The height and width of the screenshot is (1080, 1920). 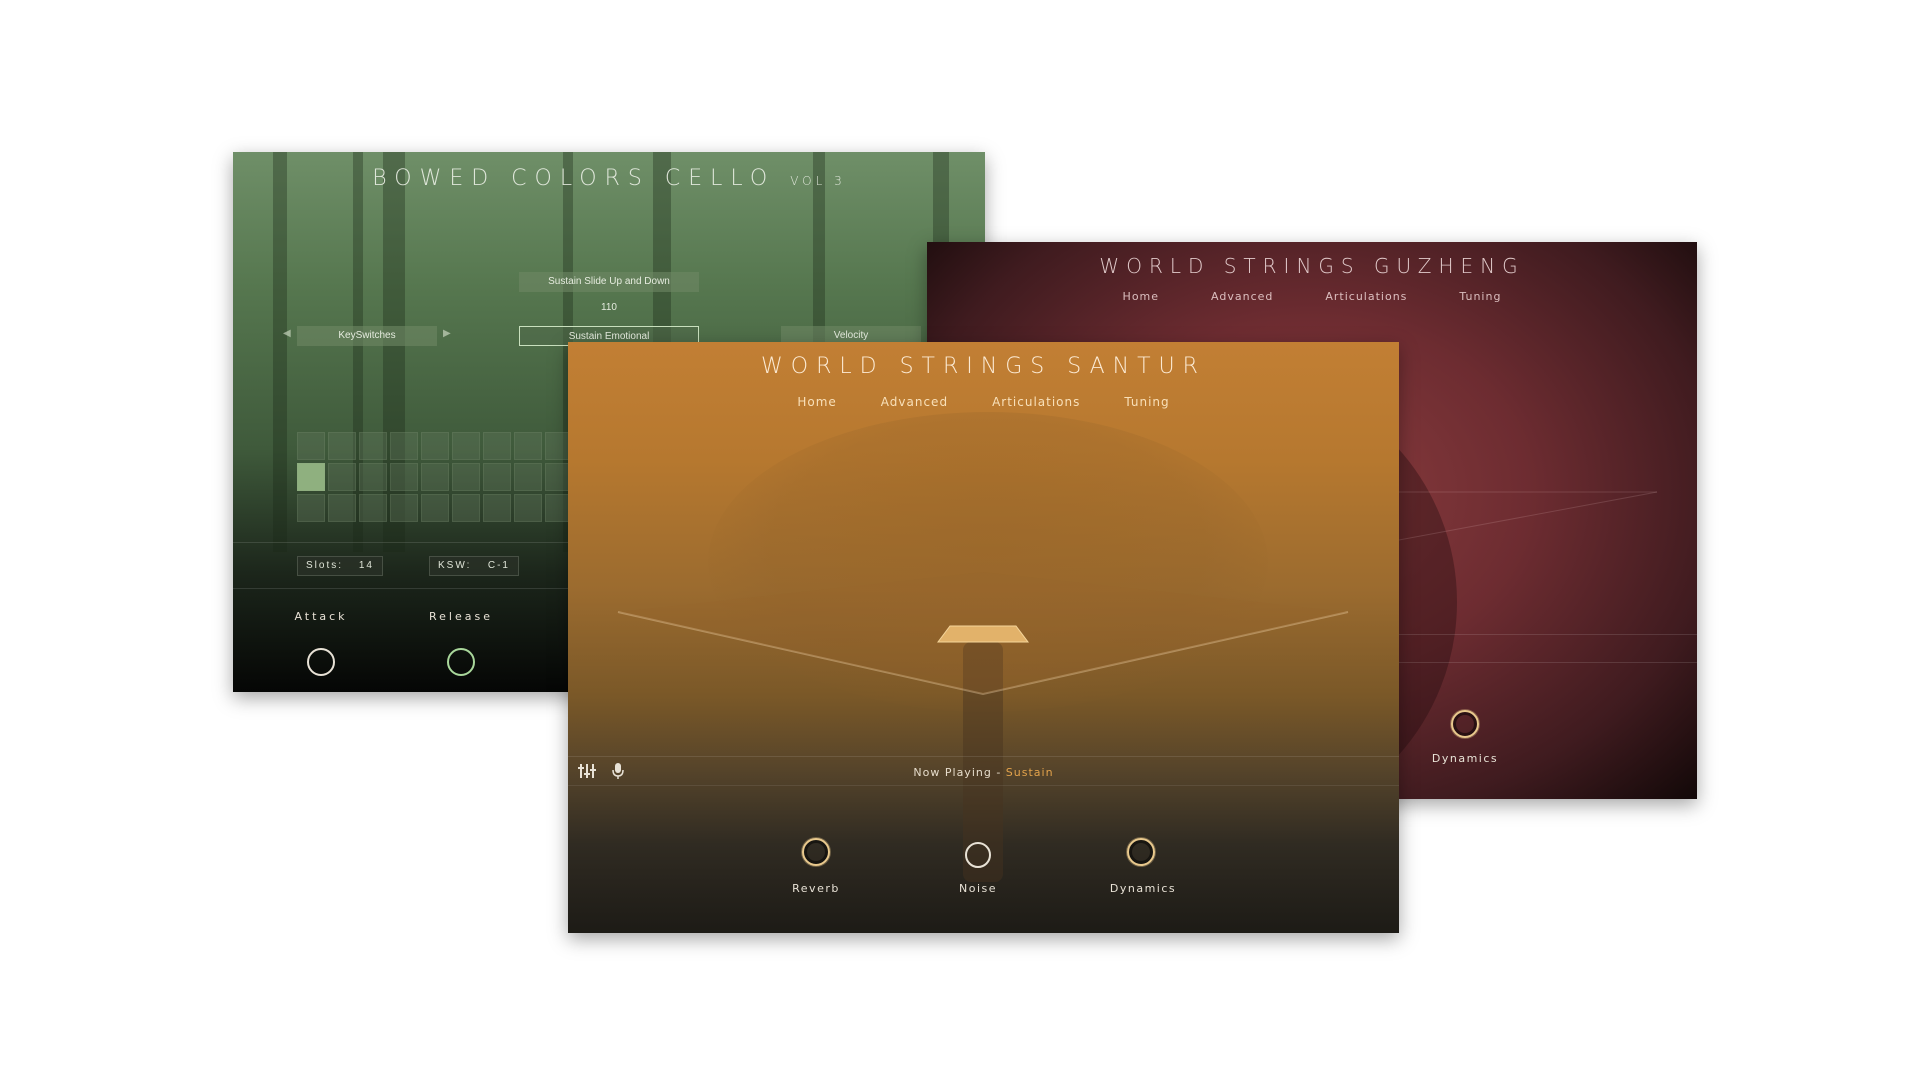 I want to click on ksw-value: C-1, so click(x=498, y=565).